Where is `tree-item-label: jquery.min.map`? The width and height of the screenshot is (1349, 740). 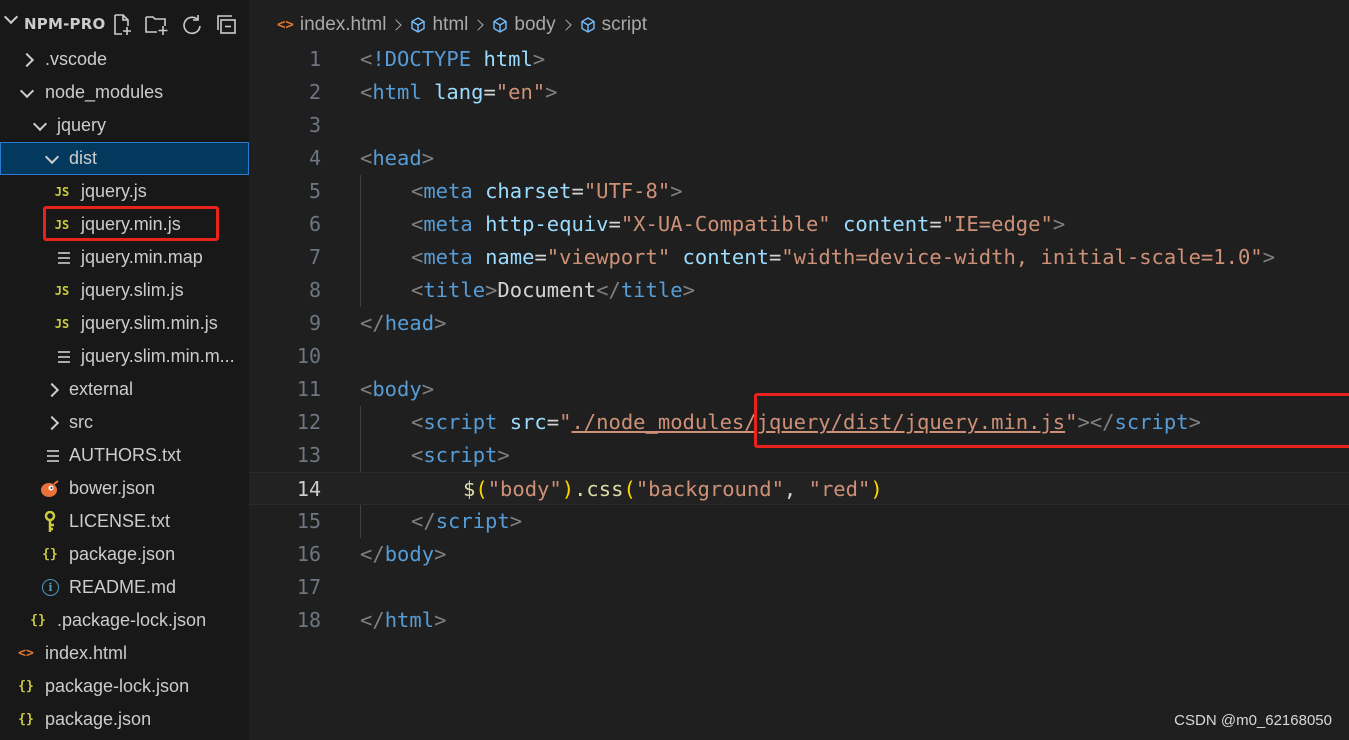
tree-item-label: jquery.min.map is located at coordinates (142, 257).